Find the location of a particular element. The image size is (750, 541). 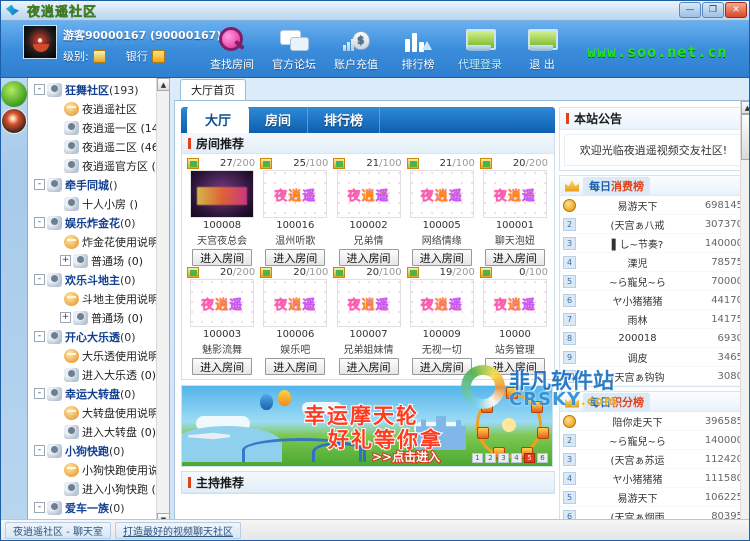

room-card: 0/100 夜逍遥 10000 站务管理 进入房间 is located at coordinates (515, 320).